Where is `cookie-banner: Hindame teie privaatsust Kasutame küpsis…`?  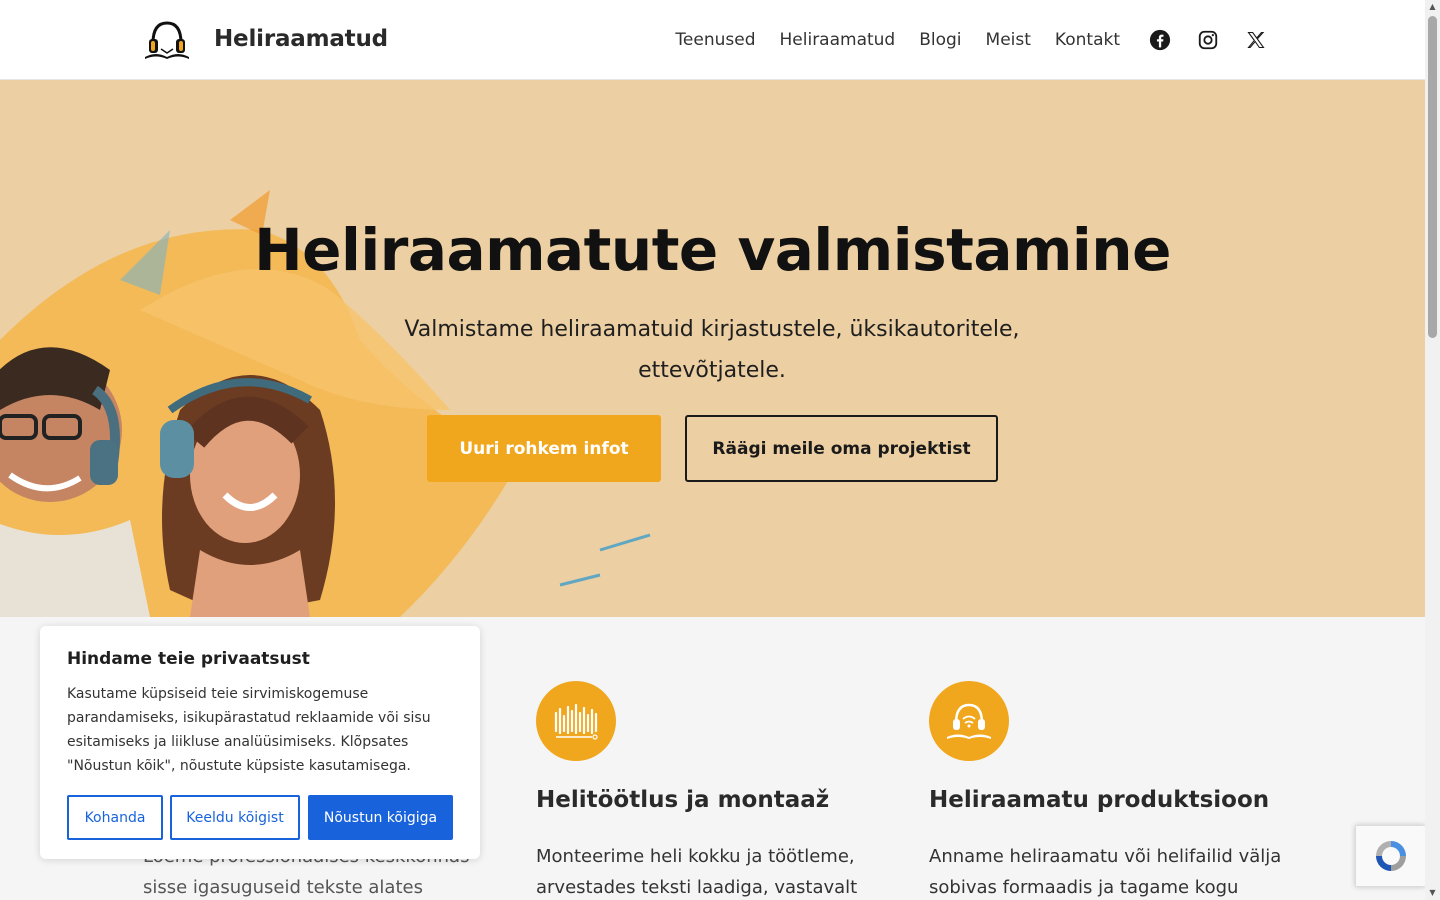
cookie-banner: Hindame teie privaatsust Kasutame küpsis… is located at coordinates (260, 742).